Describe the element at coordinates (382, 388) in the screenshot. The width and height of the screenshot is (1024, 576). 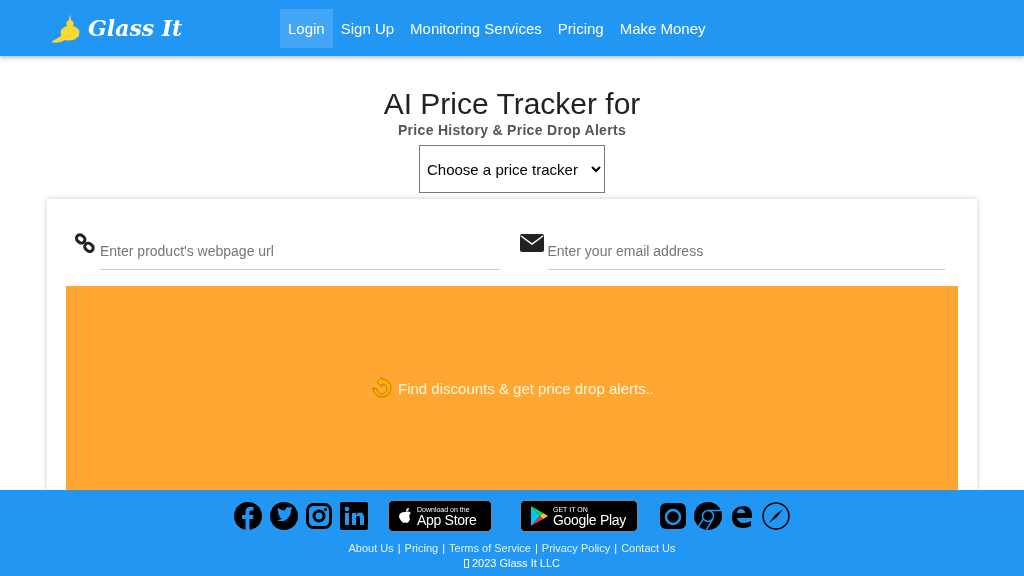
I see `refresh-arrow-icon` at that location.